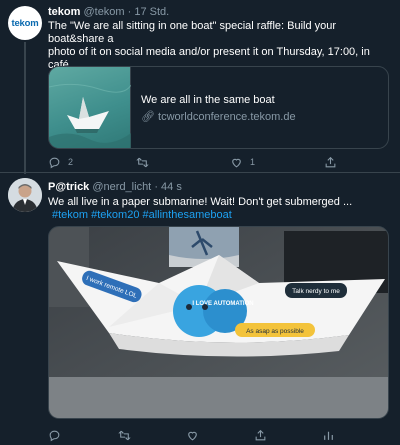 Image resolution: width=400 pixels, height=445 pixels. I want to click on author-handle: @nerd_licht, so click(121, 187).